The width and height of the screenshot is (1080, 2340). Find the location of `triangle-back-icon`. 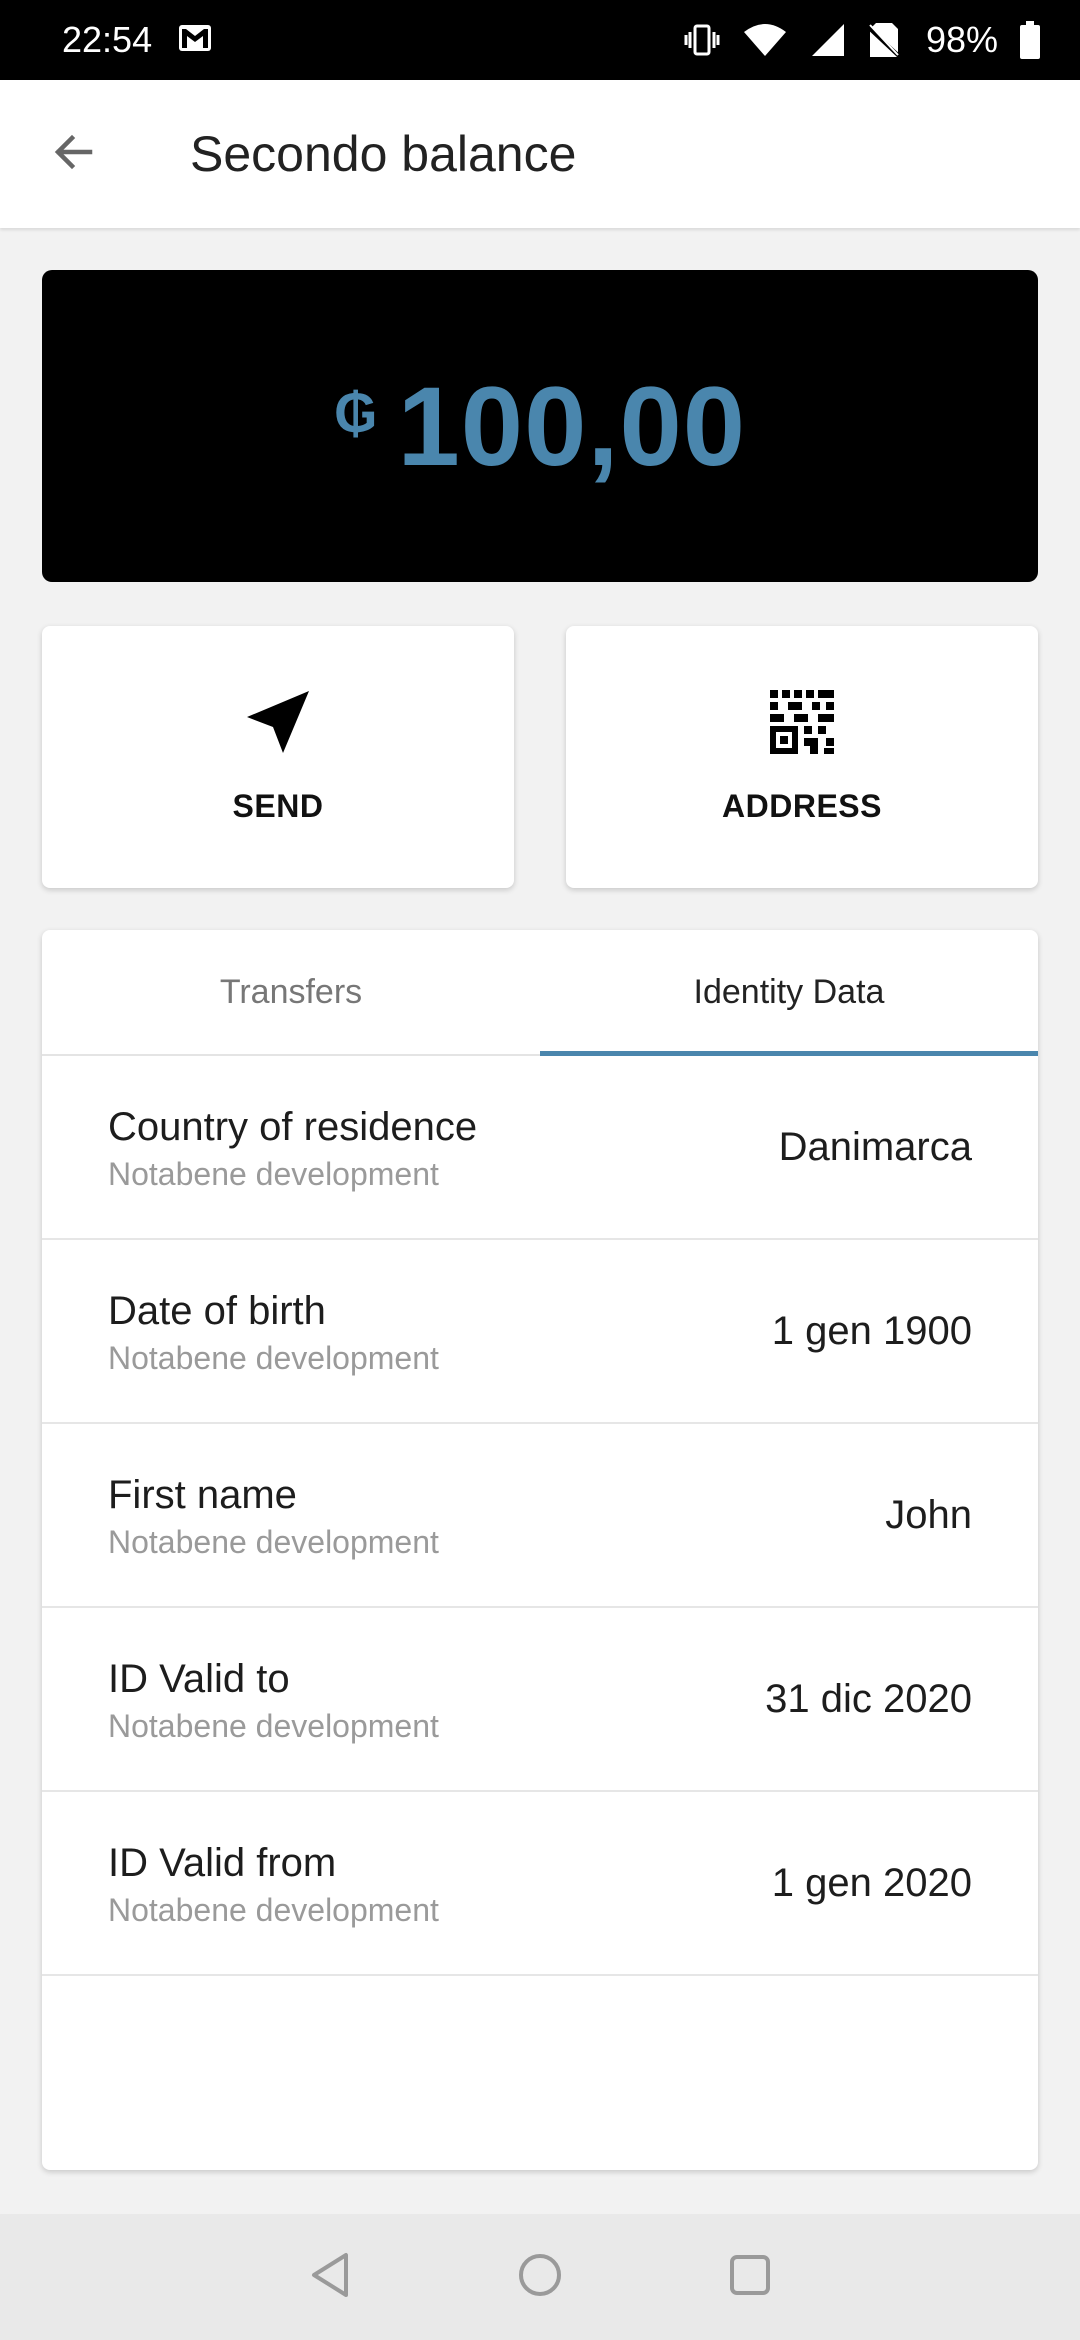

triangle-back-icon is located at coordinates (330, 2277).